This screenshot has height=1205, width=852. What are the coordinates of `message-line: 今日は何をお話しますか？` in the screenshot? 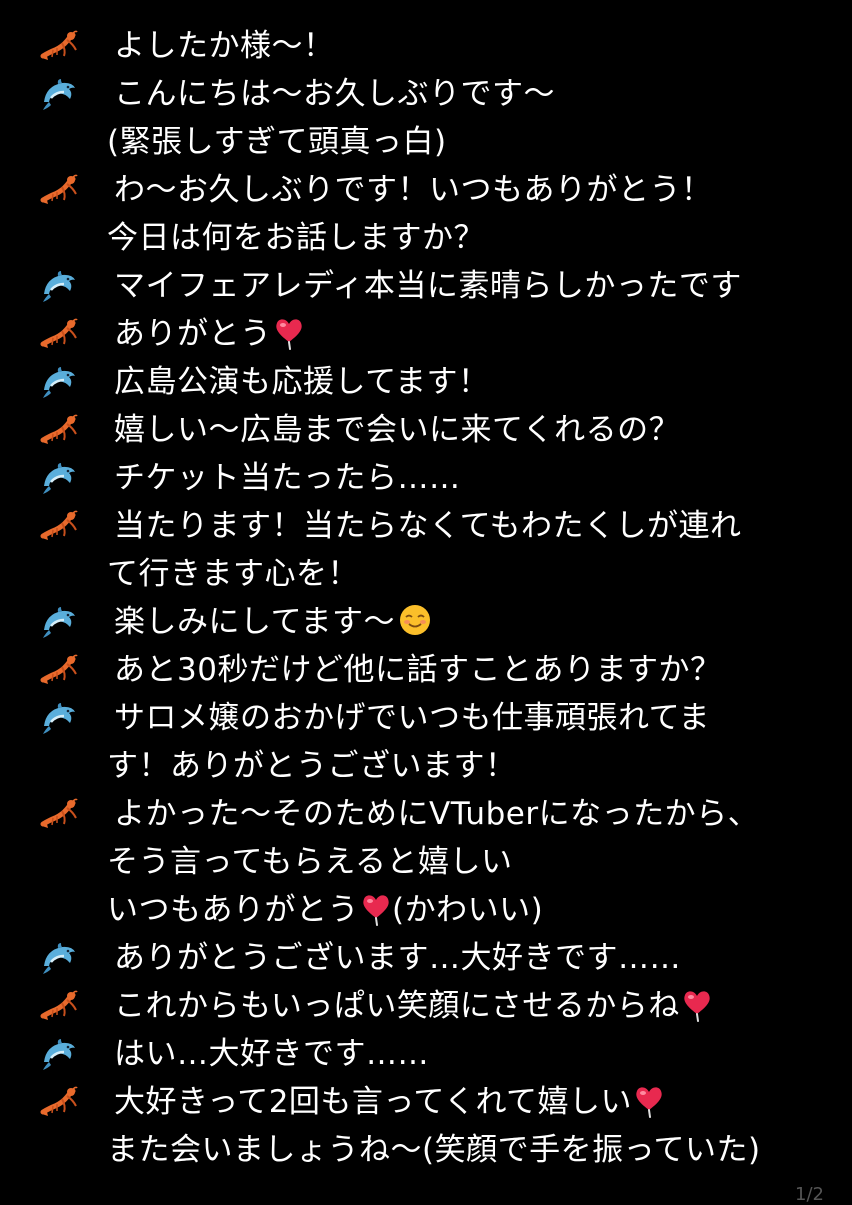 It's located at (469, 238).